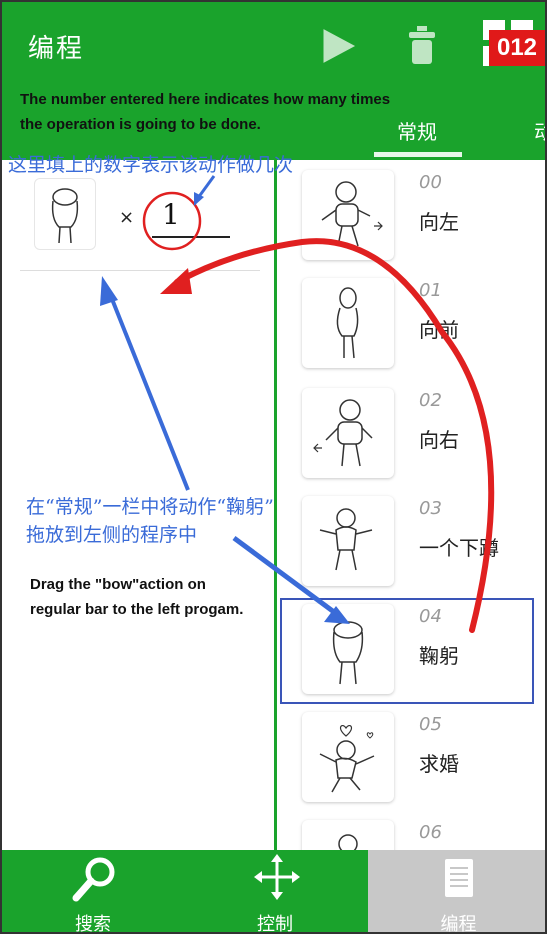 This screenshot has height=934, width=547. Describe the element at coordinates (275, 924) in the screenshot. I see `nav-control-label: 控制` at that location.